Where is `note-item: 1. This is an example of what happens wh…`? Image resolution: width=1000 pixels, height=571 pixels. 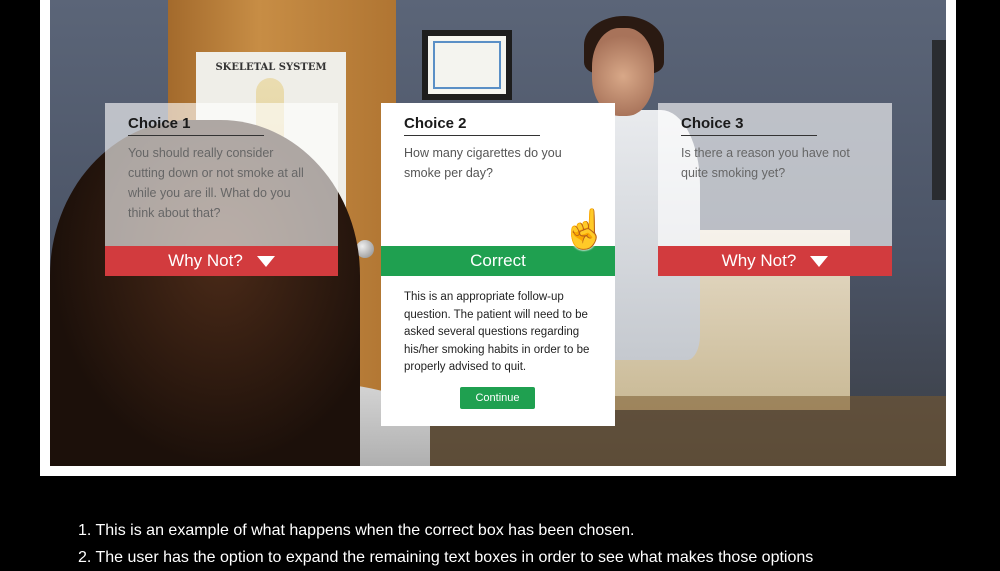
note-item: 1. This is an example of what happens wh… is located at coordinates (356, 530).